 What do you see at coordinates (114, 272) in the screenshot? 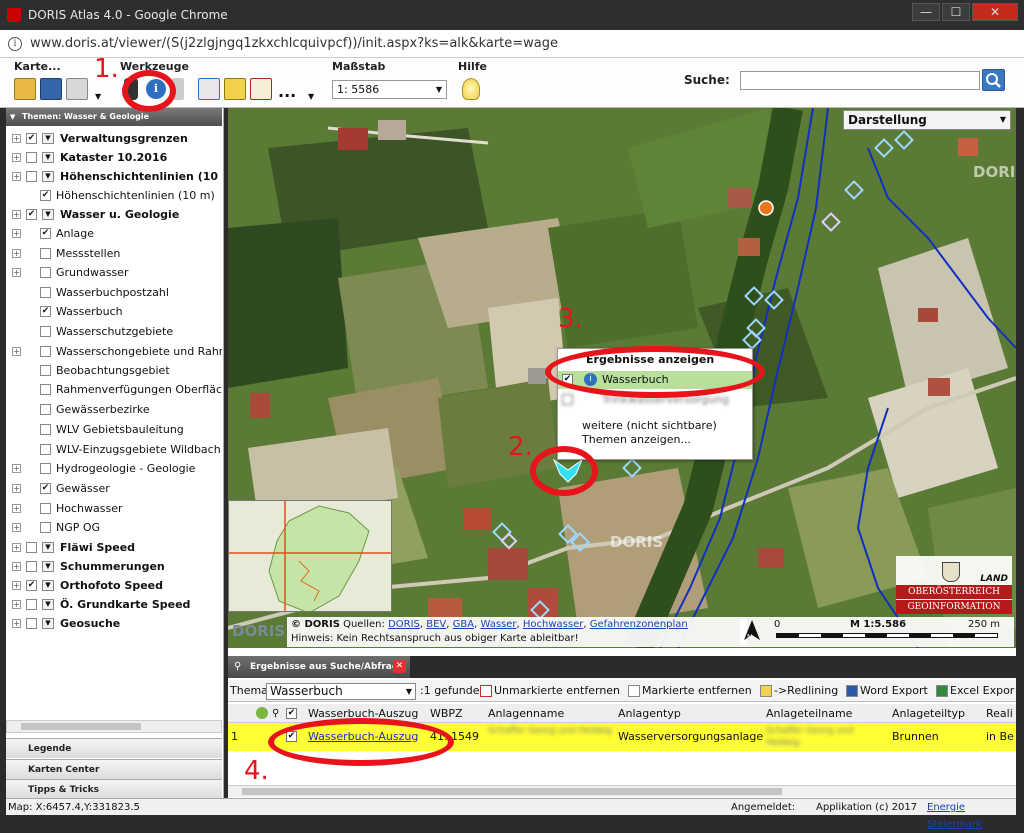
I see `layer-item-7: + Grundwasser` at bounding box center [114, 272].